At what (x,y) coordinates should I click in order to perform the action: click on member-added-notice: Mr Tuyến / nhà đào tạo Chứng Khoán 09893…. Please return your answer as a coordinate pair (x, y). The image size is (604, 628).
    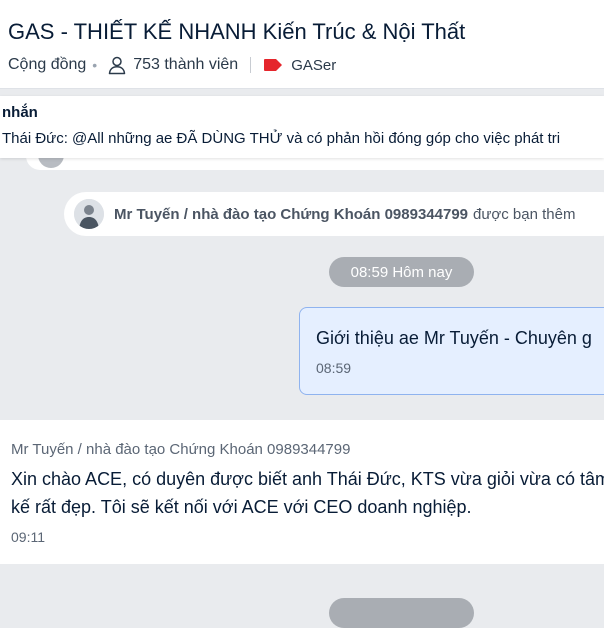
    Looking at the image, I should click on (334, 214).